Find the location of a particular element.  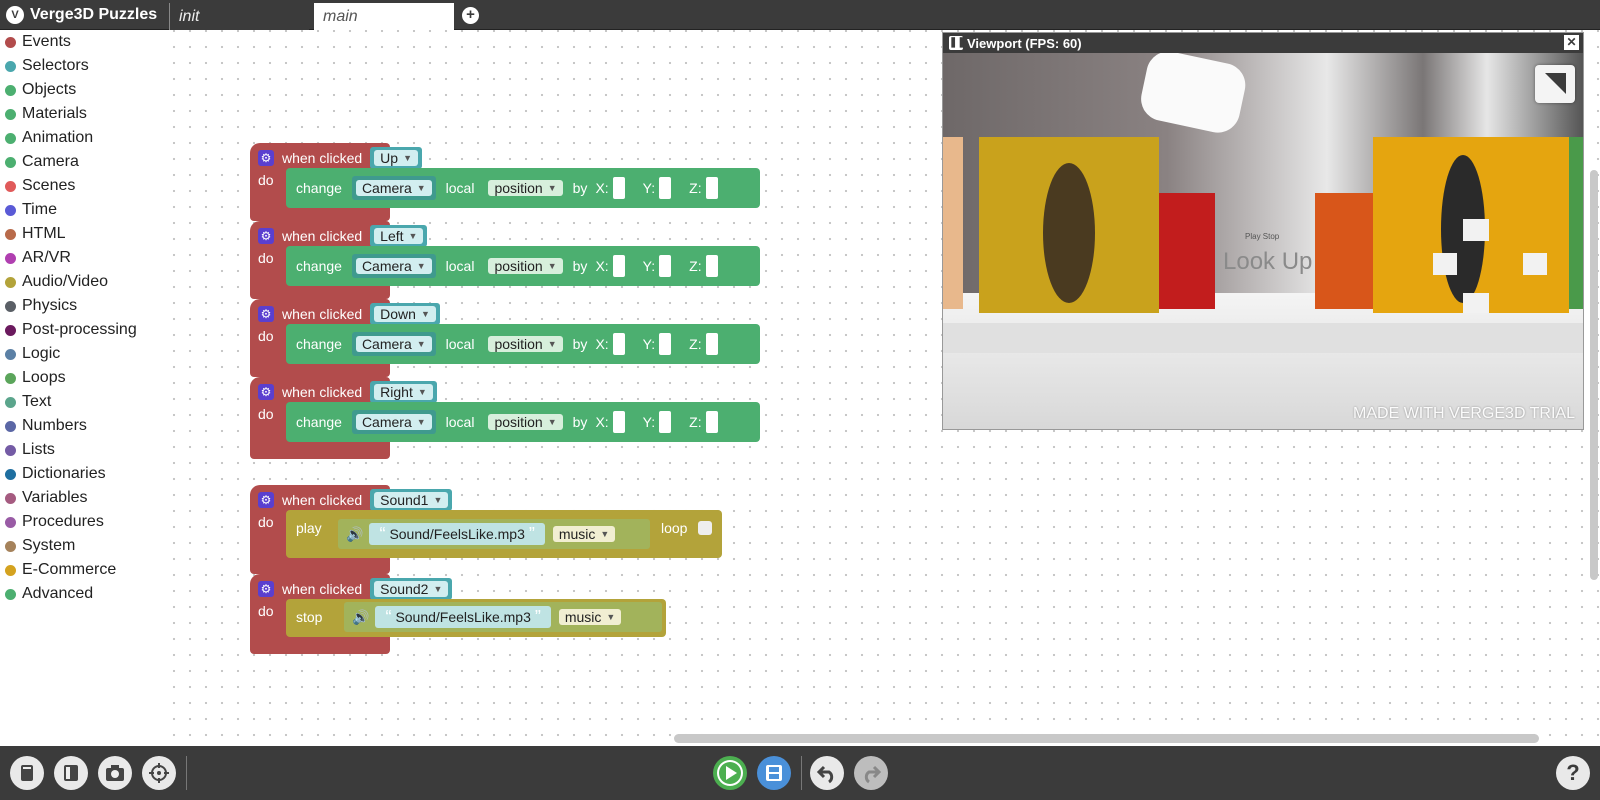

redo-icon is located at coordinates (871, 773).